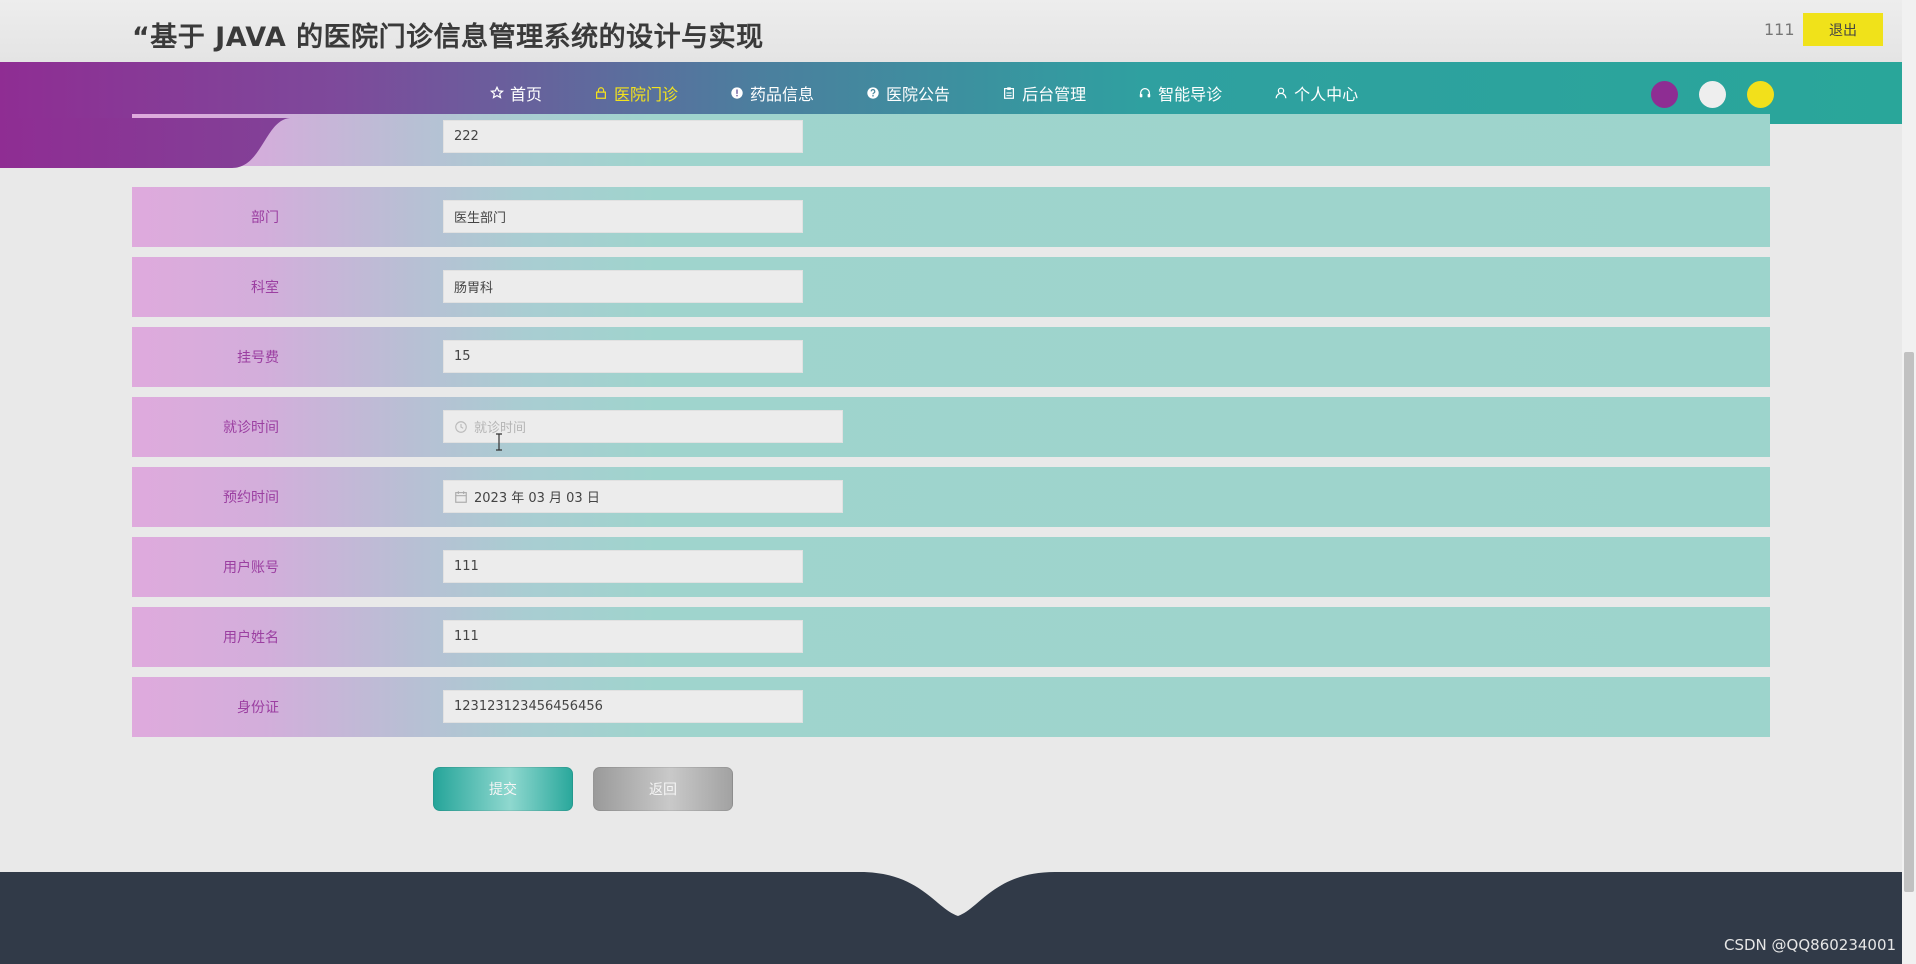 This screenshot has height=964, width=1916. What do you see at coordinates (528, 706) in the screenshot?
I see `field-value: 123123123456456456` at bounding box center [528, 706].